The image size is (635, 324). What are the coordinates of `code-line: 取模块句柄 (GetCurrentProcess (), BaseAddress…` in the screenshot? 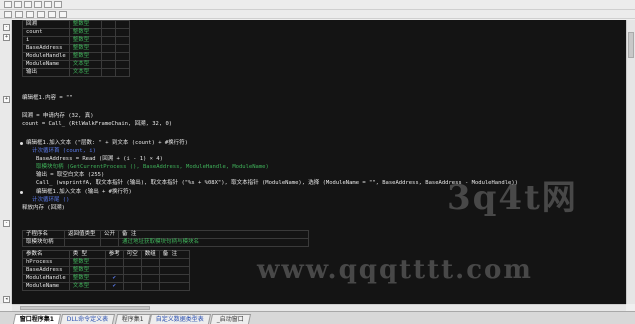 It's located at (152, 167).